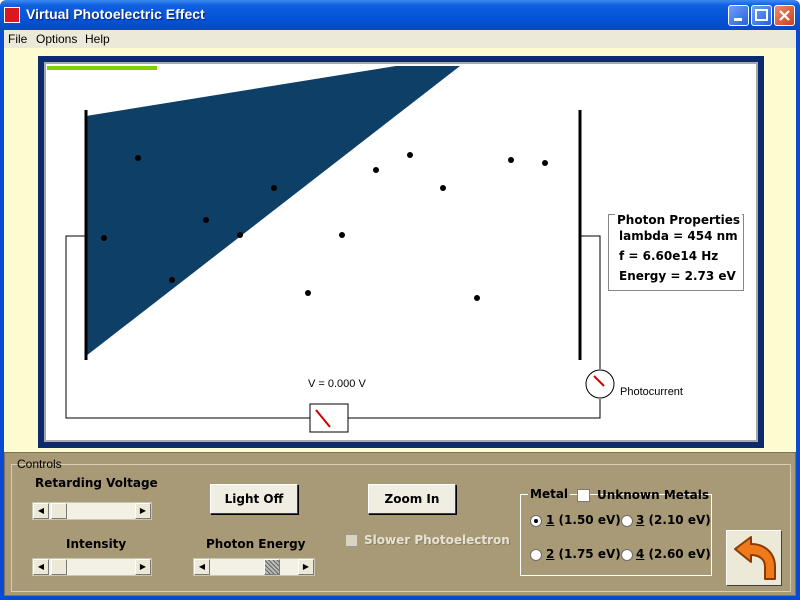  I want to click on controls-title: Controls, so click(39, 464).